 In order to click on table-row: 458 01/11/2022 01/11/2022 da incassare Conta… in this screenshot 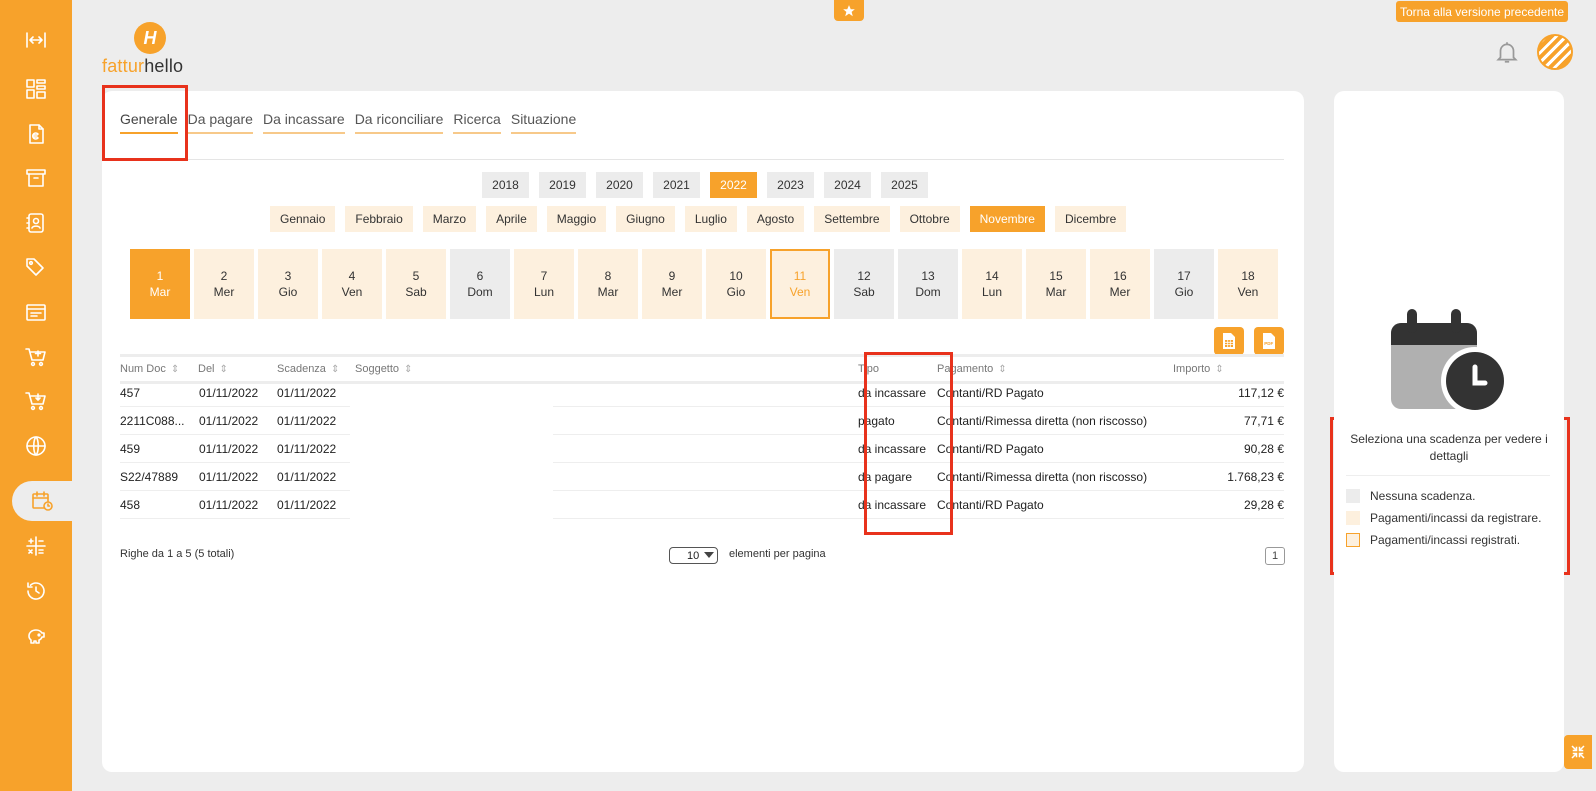, I will do `click(702, 505)`.